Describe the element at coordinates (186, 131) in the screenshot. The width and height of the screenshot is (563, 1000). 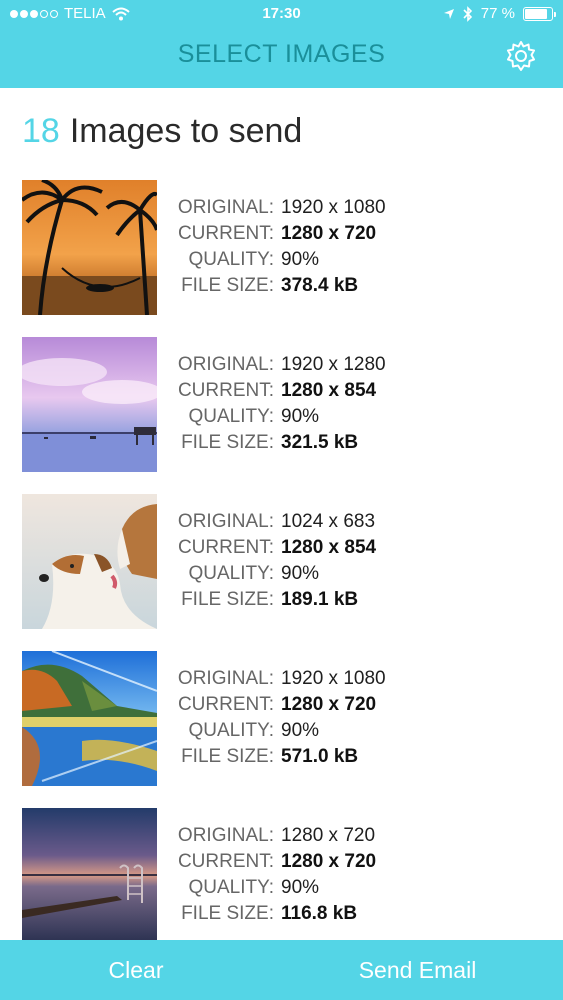
I see `heading-text: Images to send` at that location.